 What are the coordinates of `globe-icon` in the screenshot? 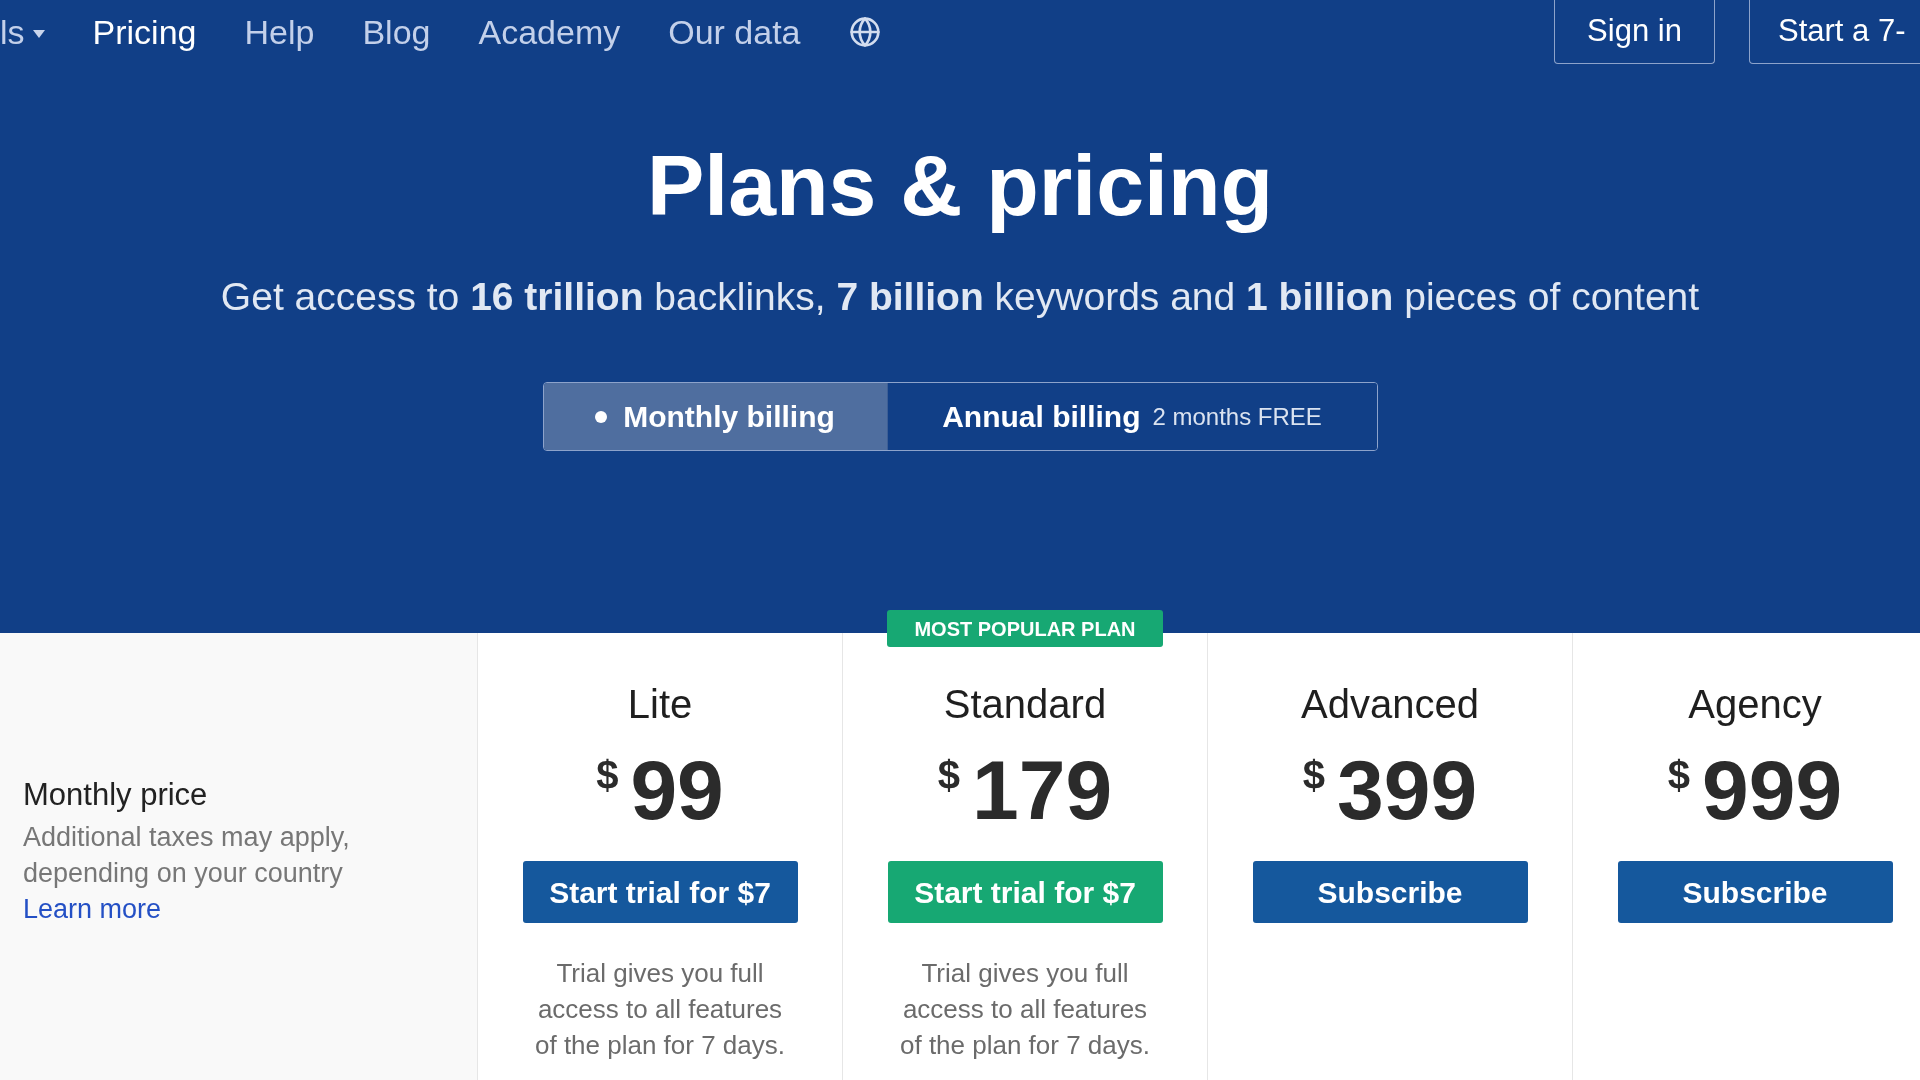 It's located at (864, 32).